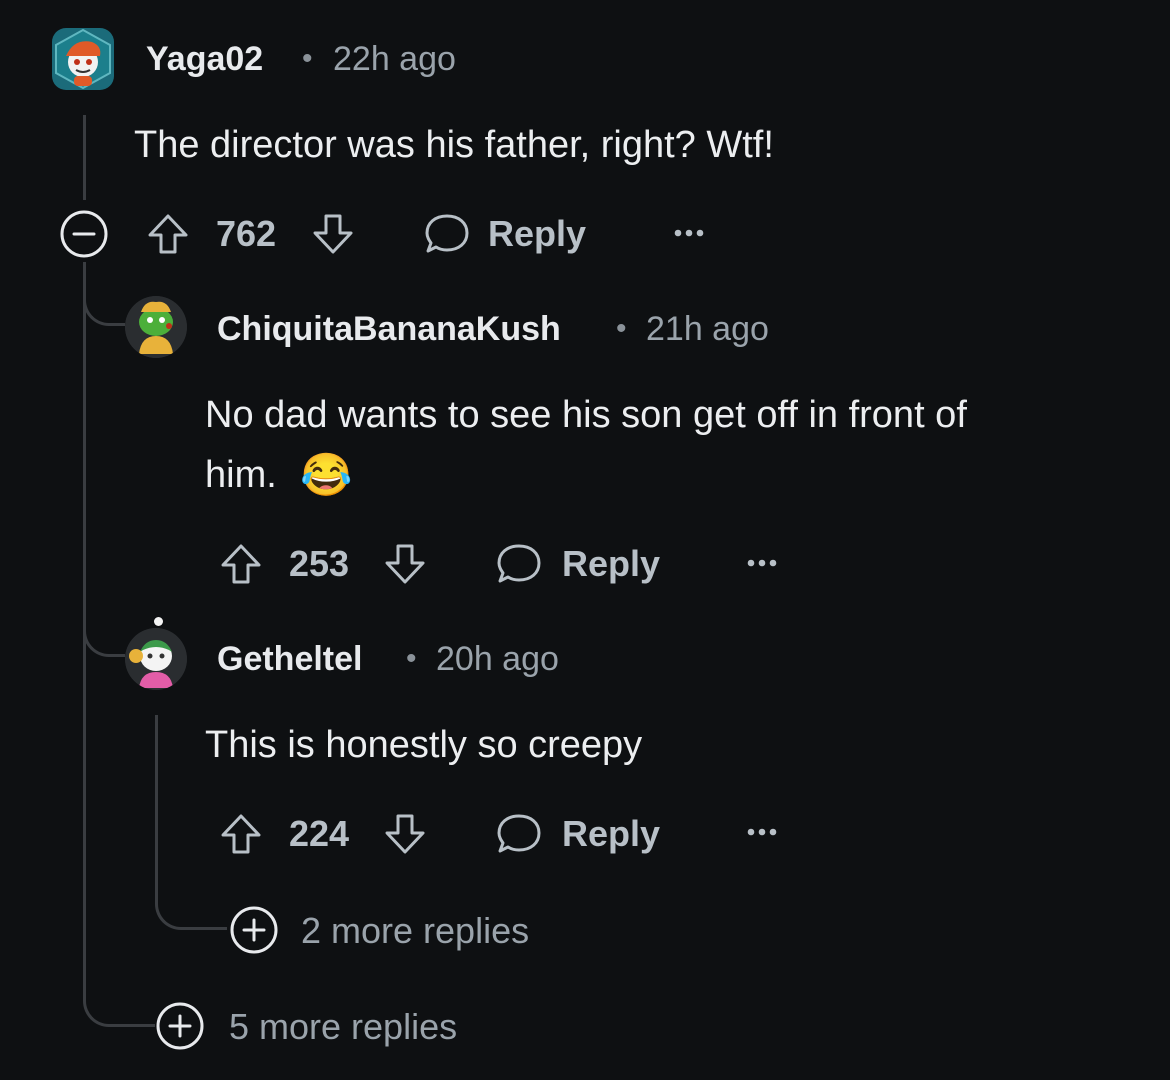  I want to click on thread-connector-more-nested, so click(191, 905).